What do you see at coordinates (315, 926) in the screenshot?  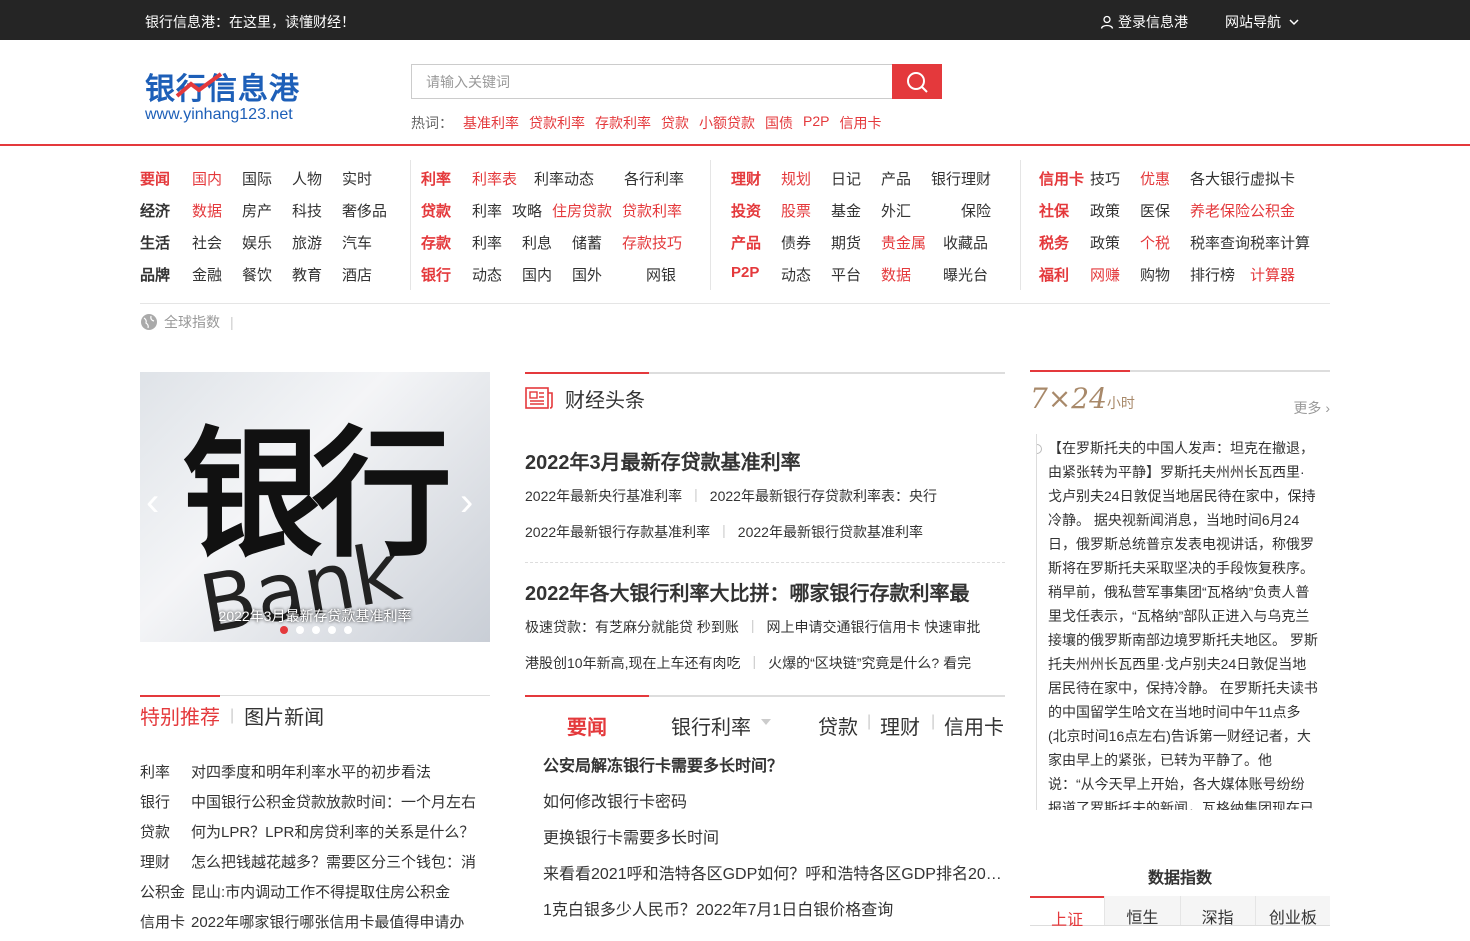 I see `list-item: 信用卡 2022年哪家银行哪张信用卡最值得申请办` at bounding box center [315, 926].